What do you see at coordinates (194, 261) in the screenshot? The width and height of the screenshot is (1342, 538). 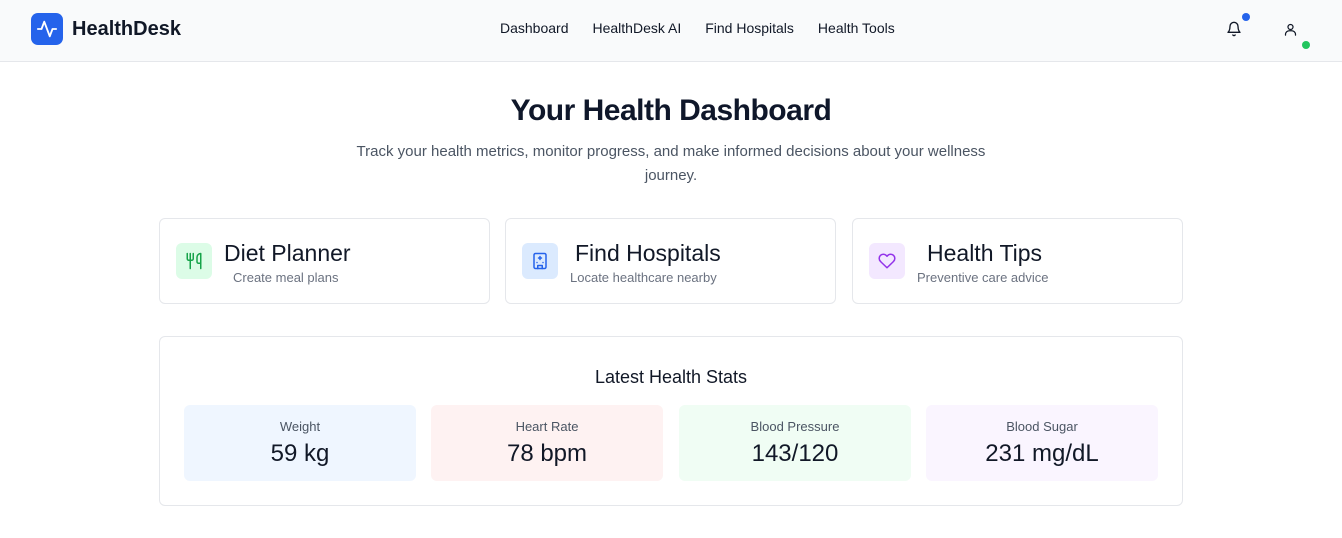 I see `utensils-icon` at bounding box center [194, 261].